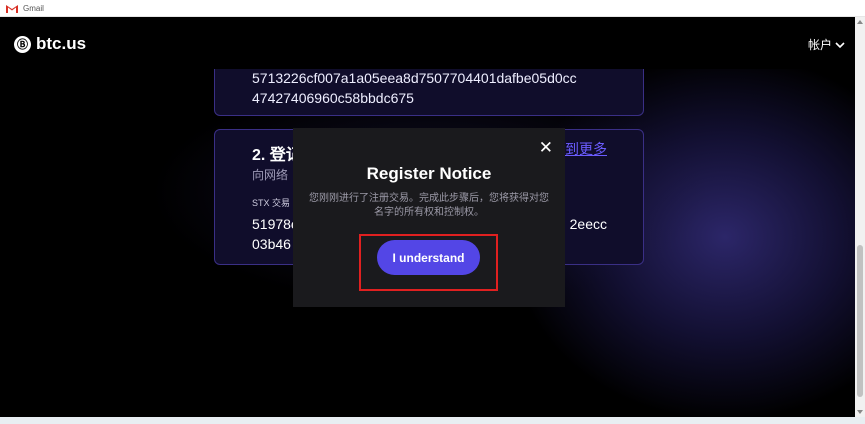 Image resolution: width=865 pixels, height=424 pixels. What do you see at coordinates (61, 43) in the screenshot?
I see `brand-name: btc.us` at bounding box center [61, 43].